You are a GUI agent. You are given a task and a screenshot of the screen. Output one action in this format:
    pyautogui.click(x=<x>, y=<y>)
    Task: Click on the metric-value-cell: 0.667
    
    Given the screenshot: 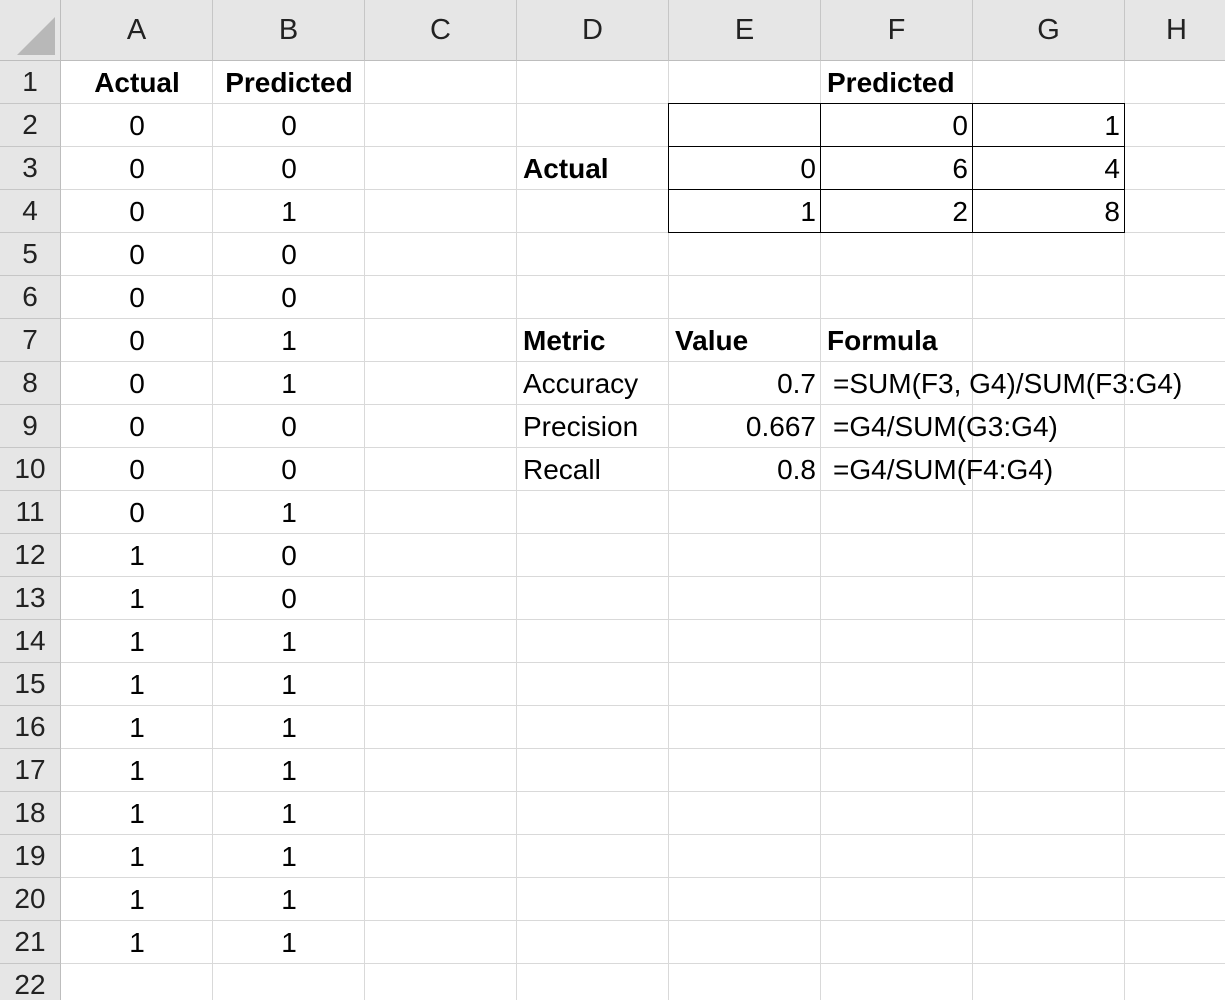 What is the action you would take?
    pyautogui.click(x=745, y=426)
    